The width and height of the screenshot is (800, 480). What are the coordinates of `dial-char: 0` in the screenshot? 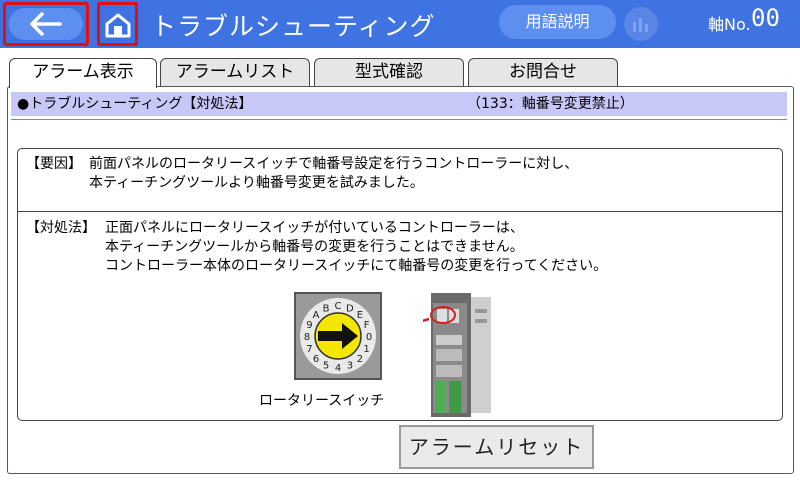 It's located at (369, 337).